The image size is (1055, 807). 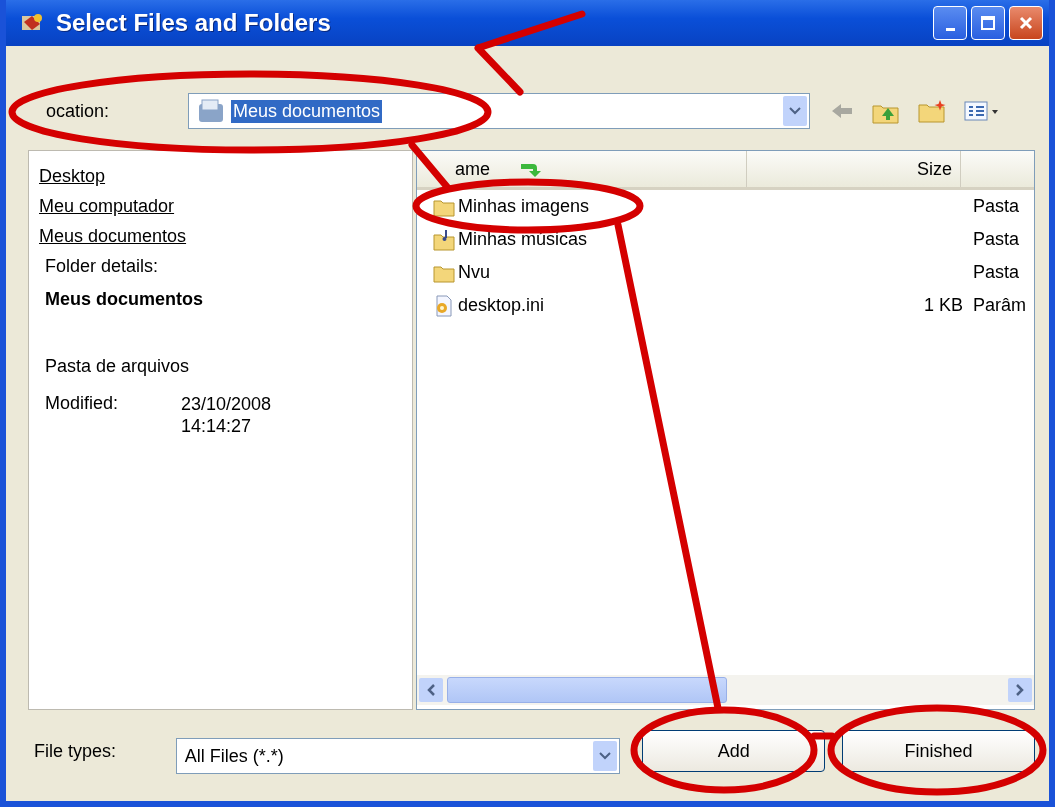 What do you see at coordinates (398, 756) in the screenshot?
I see `file-types-combo: All Files (*.*)` at bounding box center [398, 756].